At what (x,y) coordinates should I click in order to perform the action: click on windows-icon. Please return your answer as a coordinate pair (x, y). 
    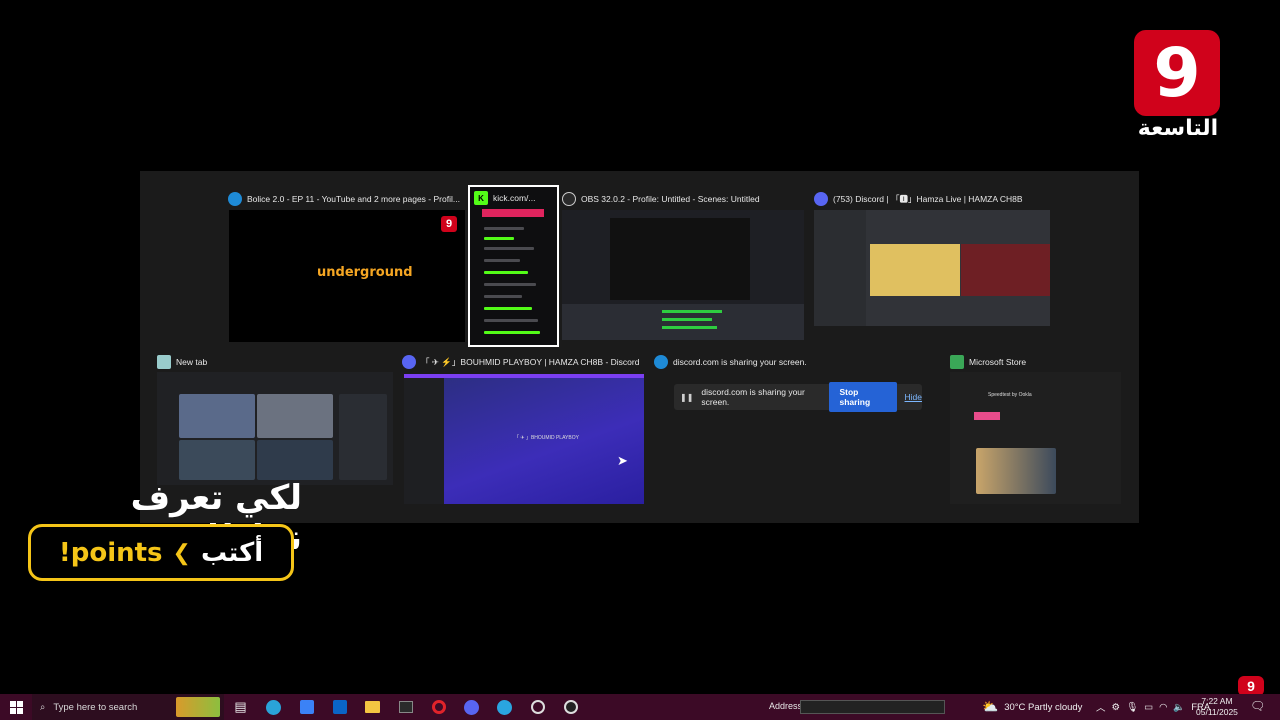
    Looking at the image, I should click on (16, 707).